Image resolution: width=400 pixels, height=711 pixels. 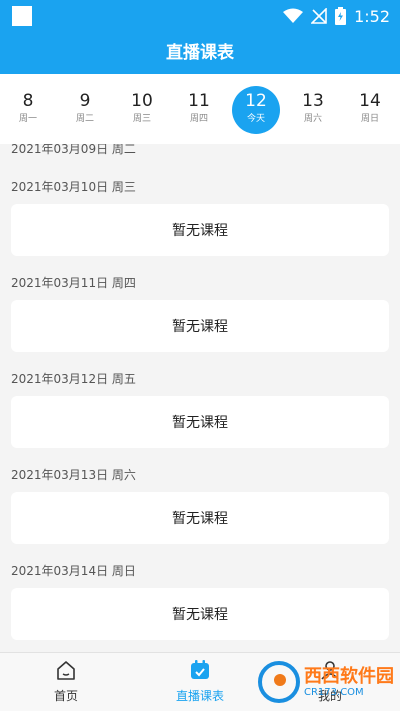 I want to click on date-item-8: 8 周一, so click(x=28, y=110).